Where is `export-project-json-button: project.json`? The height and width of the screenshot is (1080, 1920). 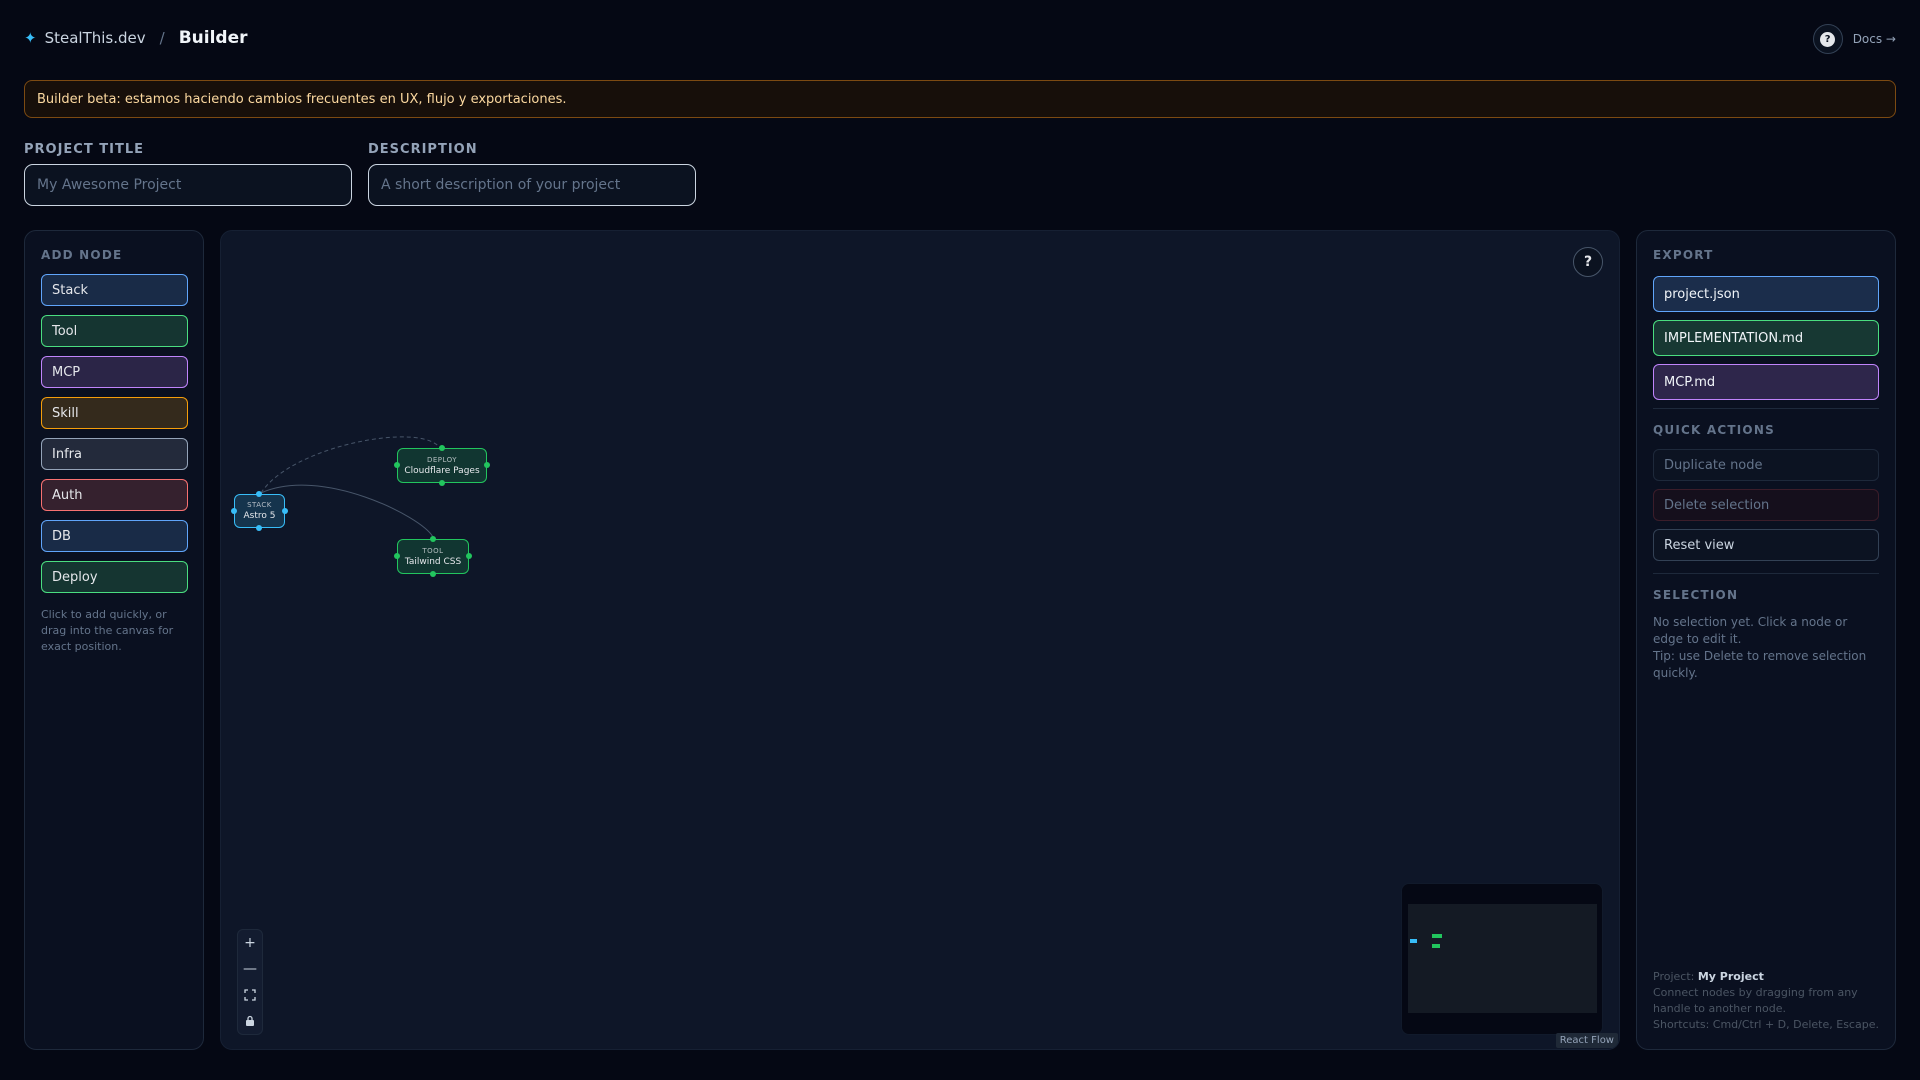
export-project-json-button: project.json is located at coordinates (1766, 294).